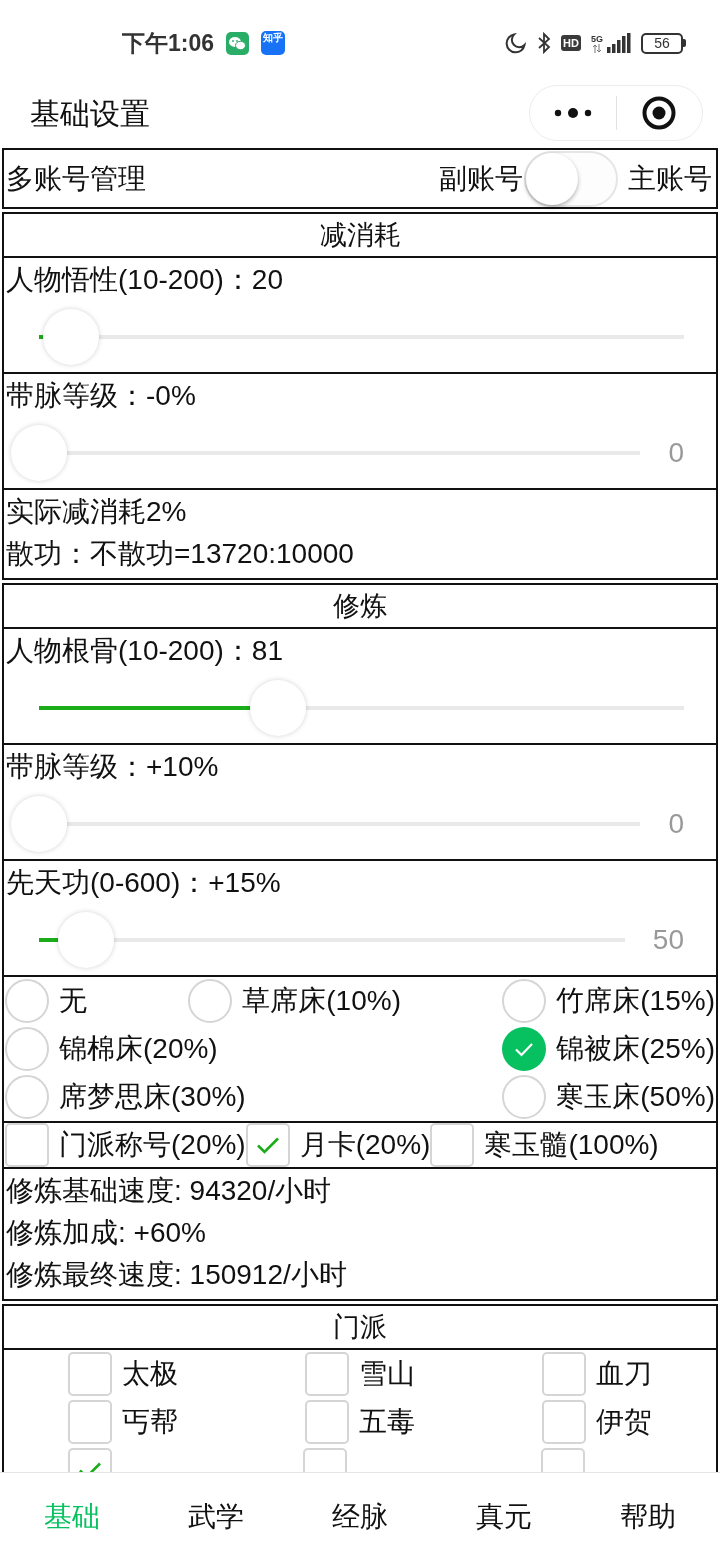 This screenshot has height=1560, width=720. What do you see at coordinates (571, 43) in the screenshot?
I see `hd-indicator: HD` at bounding box center [571, 43].